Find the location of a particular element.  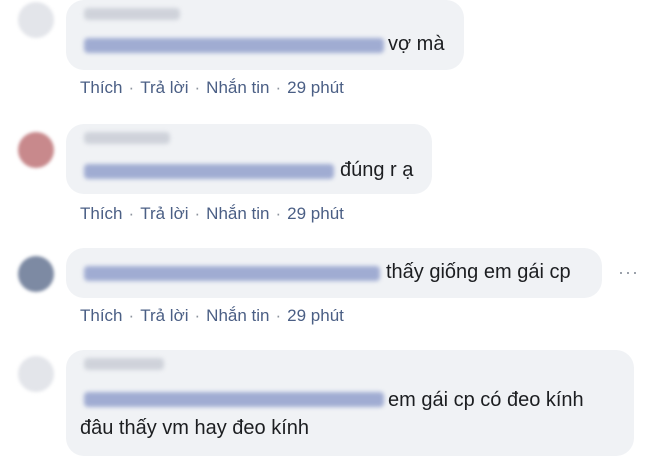

comment-text: thấy giống em gái cp is located at coordinates (478, 272).